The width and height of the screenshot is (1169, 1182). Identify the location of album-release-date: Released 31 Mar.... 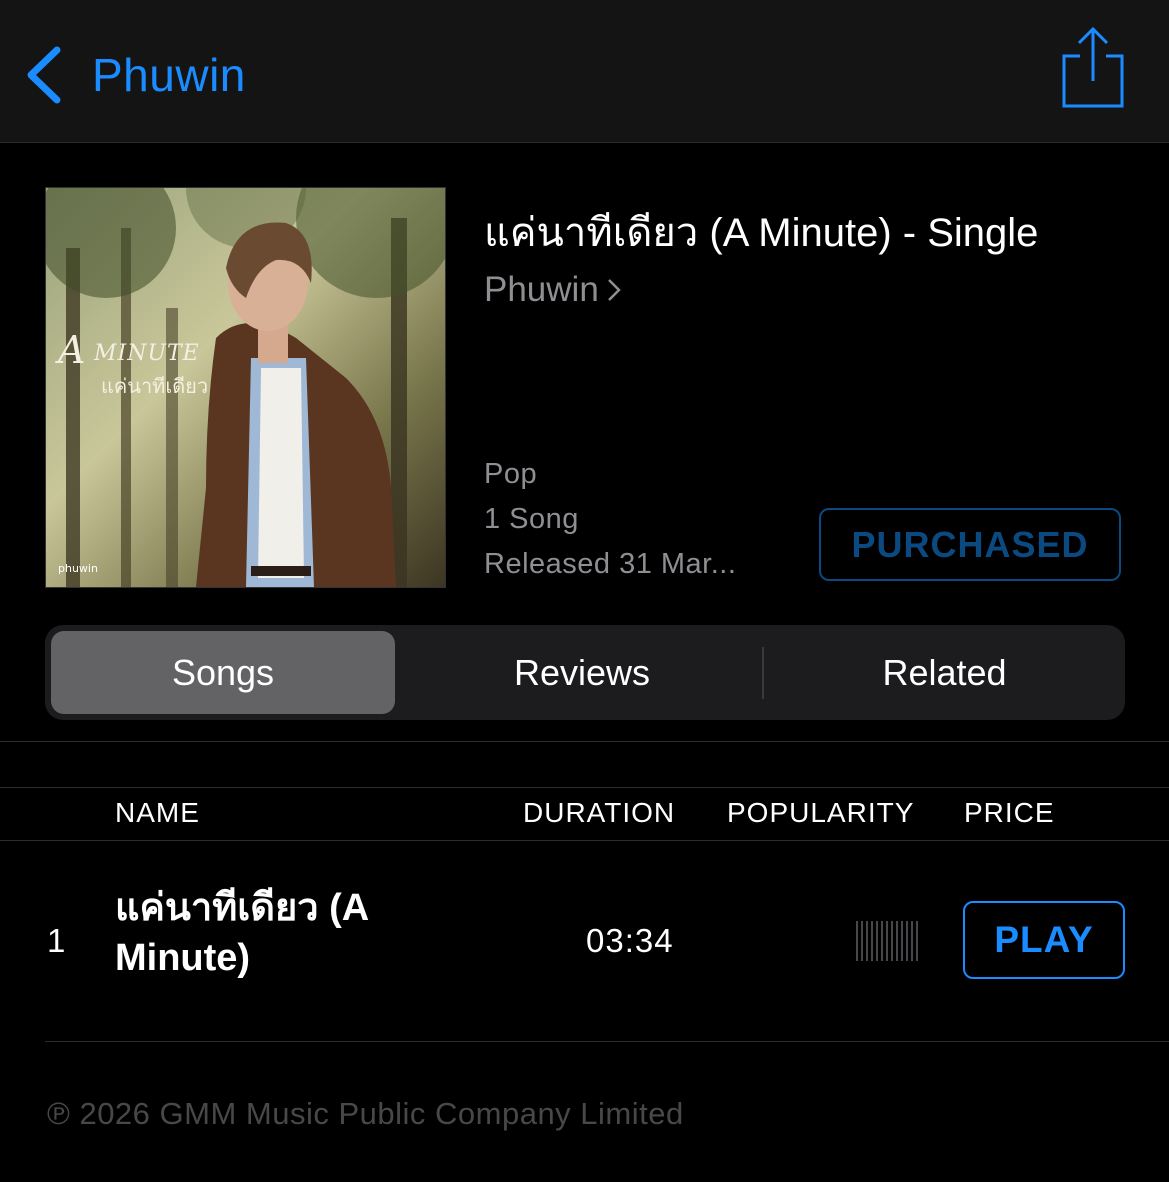
(610, 564).